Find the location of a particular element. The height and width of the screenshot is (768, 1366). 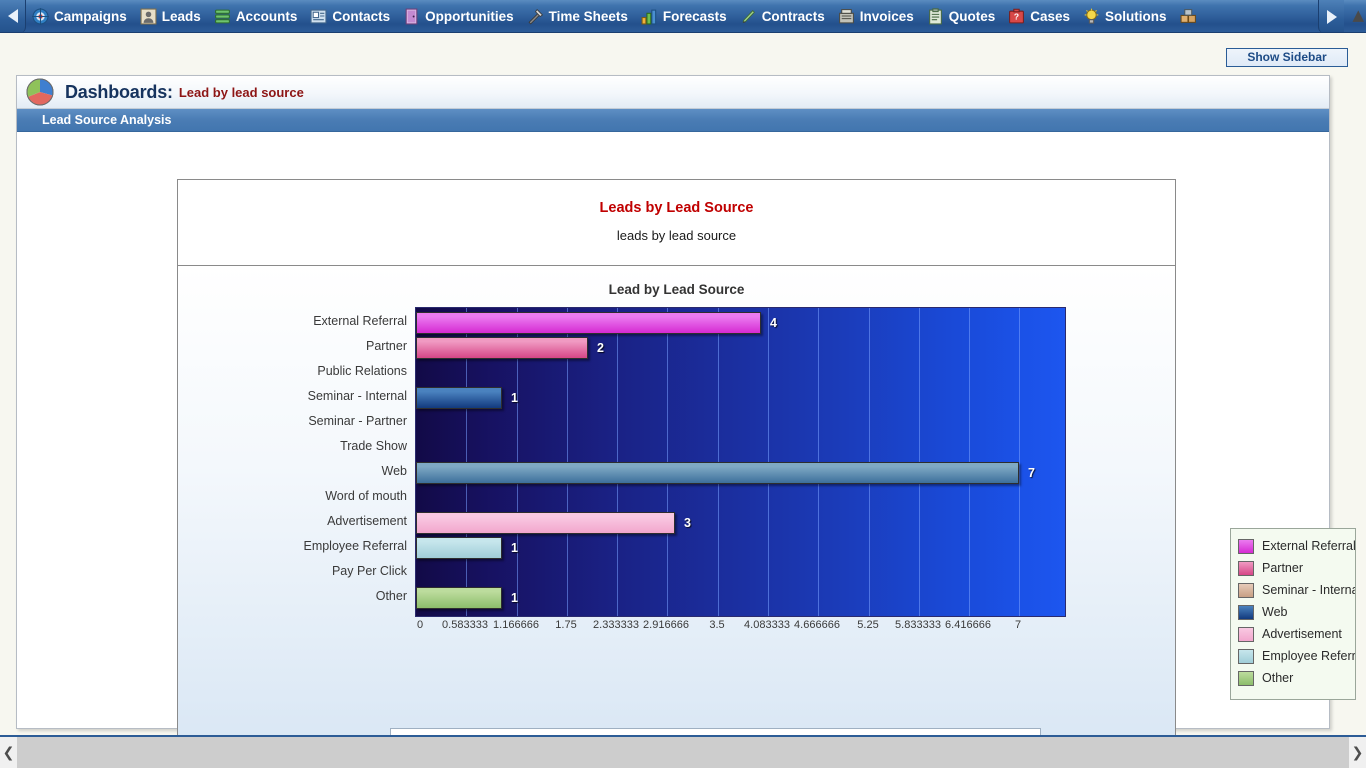

nav-item-products is located at coordinates (1189, 16).